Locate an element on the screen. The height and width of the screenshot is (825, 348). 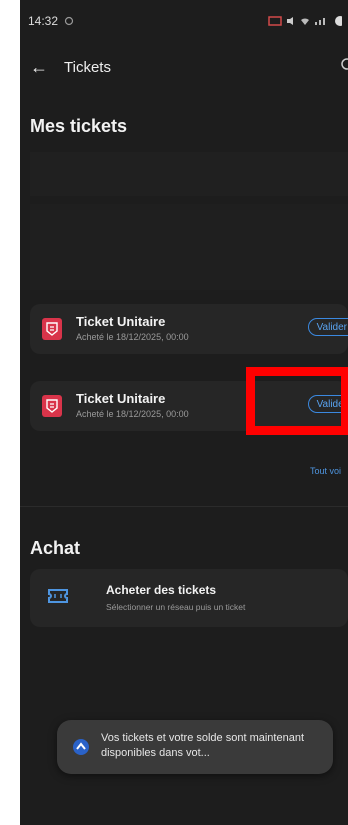
app-logo-icon is located at coordinates (81, 747).